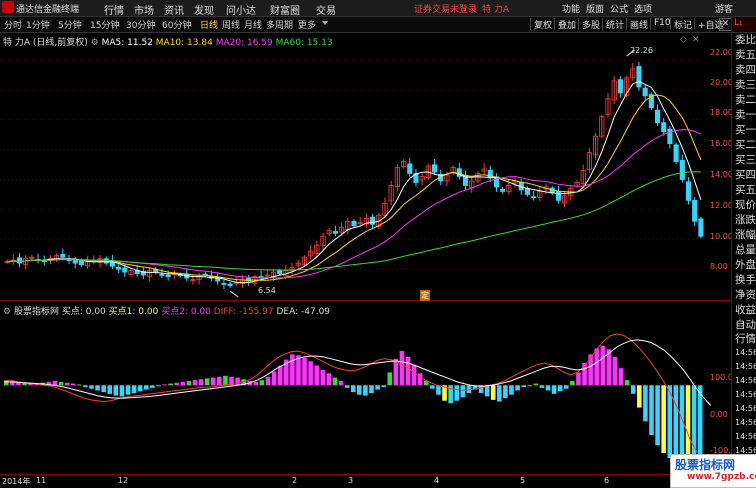 The image size is (756, 488). I want to click on period-monthly: 月线, so click(253, 24).